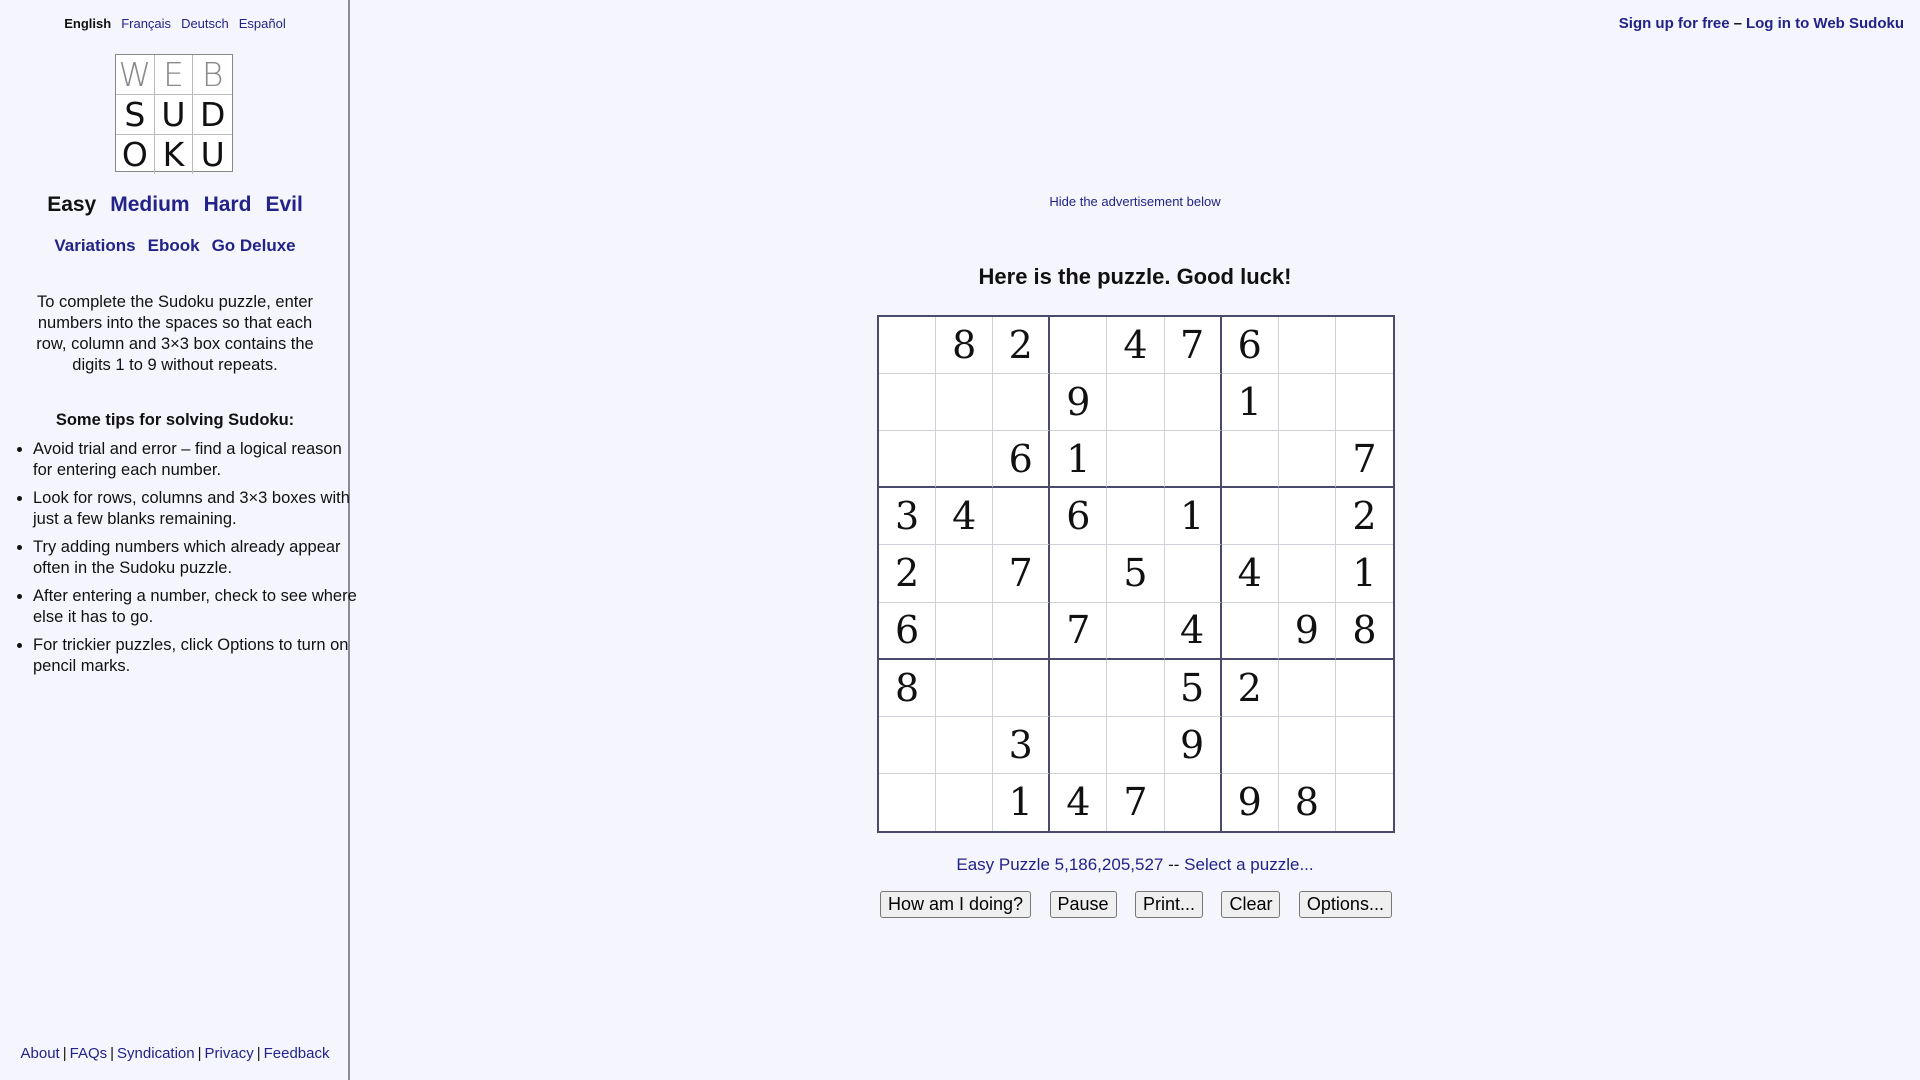  Describe the element at coordinates (297, 1053) in the screenshot. I see `footer-link-feedback: Feedback` at that location.